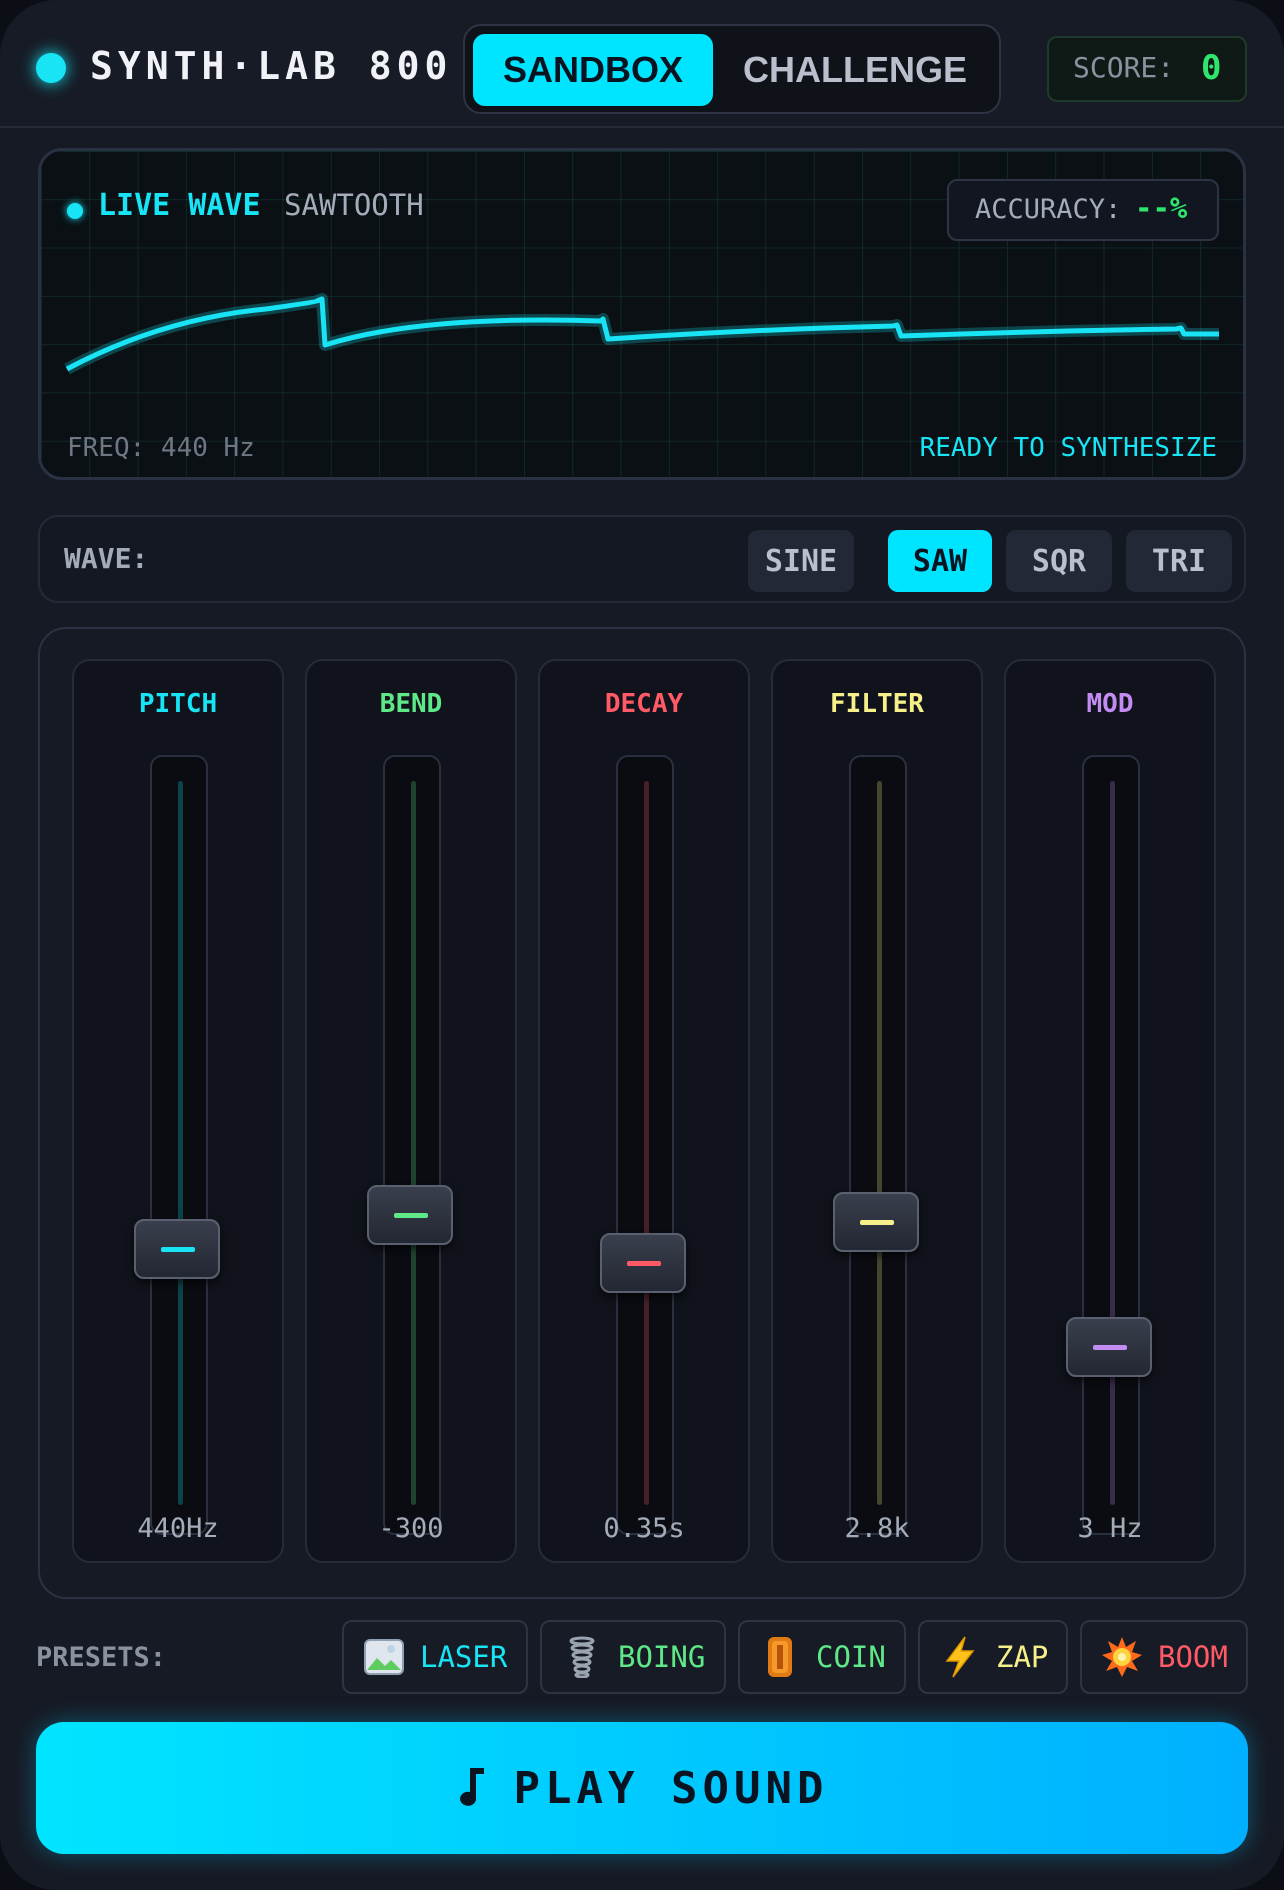 The height and width of the screenshot is (1890, 1284). I want to click on wave-triangle-button: TRI, so click(1179, 561).